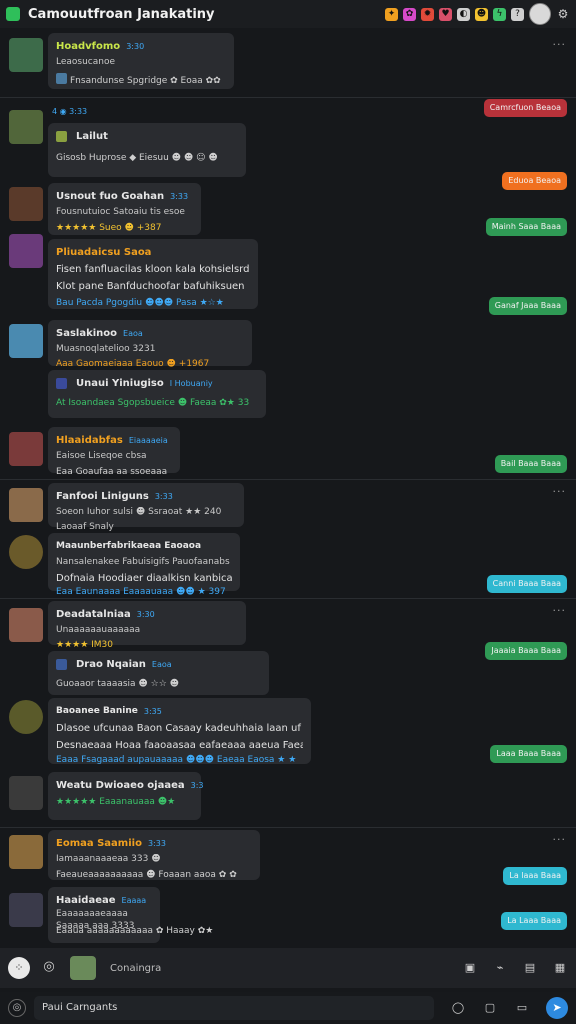 The height and width of the screenshot is (1024, 576). I want to click on reactions: Eaaua aaaaaaaaaaaa ✿ Haaay ✿★, so click(146, 931).